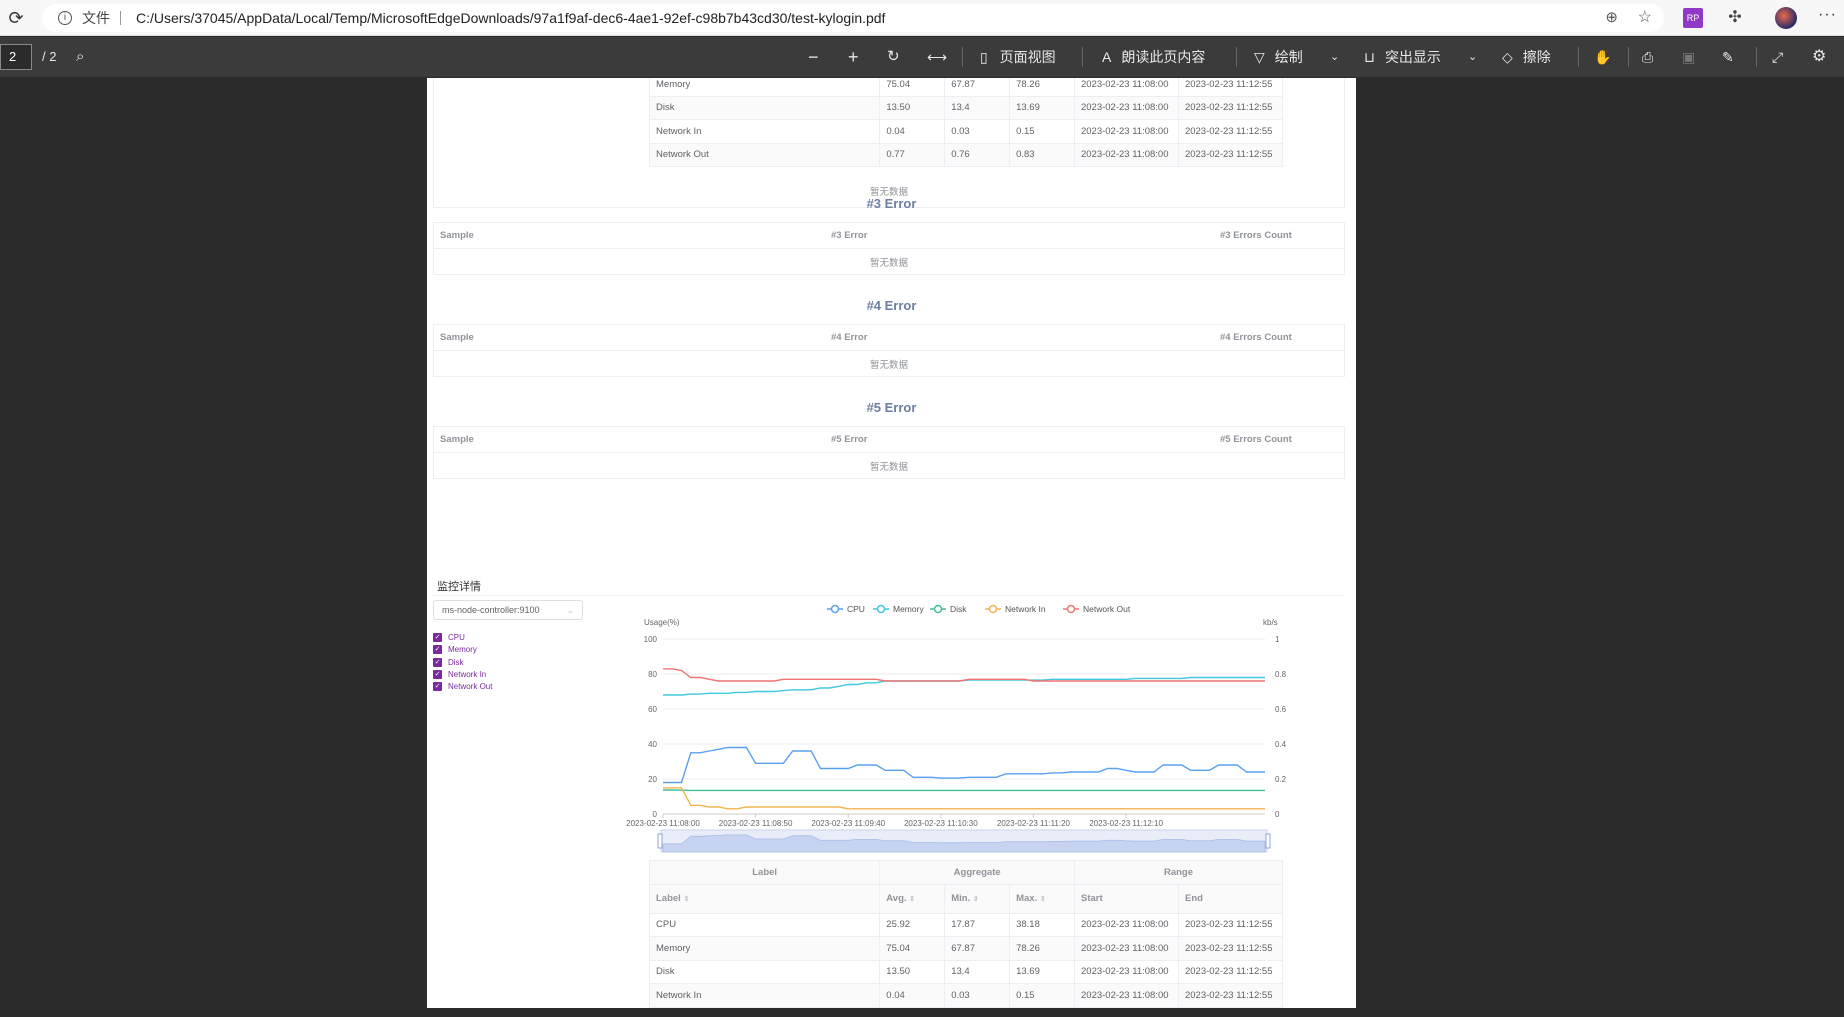  I want to click on page-view-label: 页面视图, so click(1027, 57).